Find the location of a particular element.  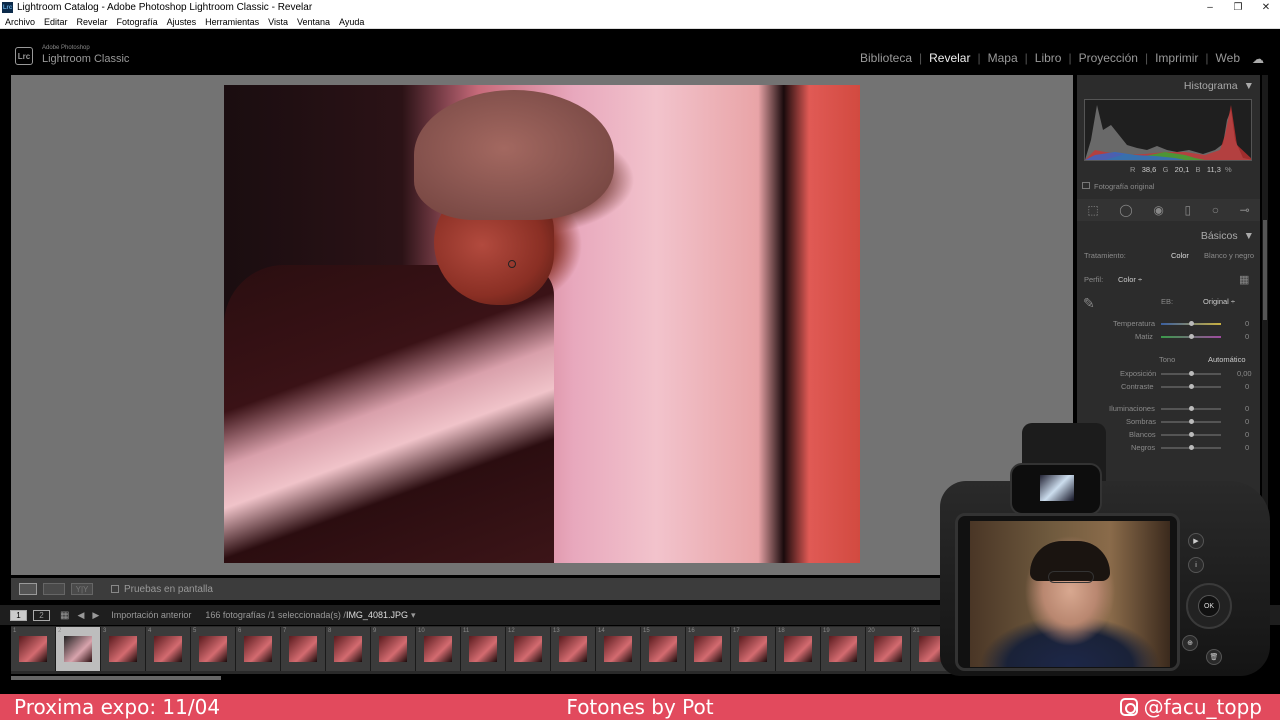

camera-play-button-icon: ▶ is located at coordinates (1196, 541).